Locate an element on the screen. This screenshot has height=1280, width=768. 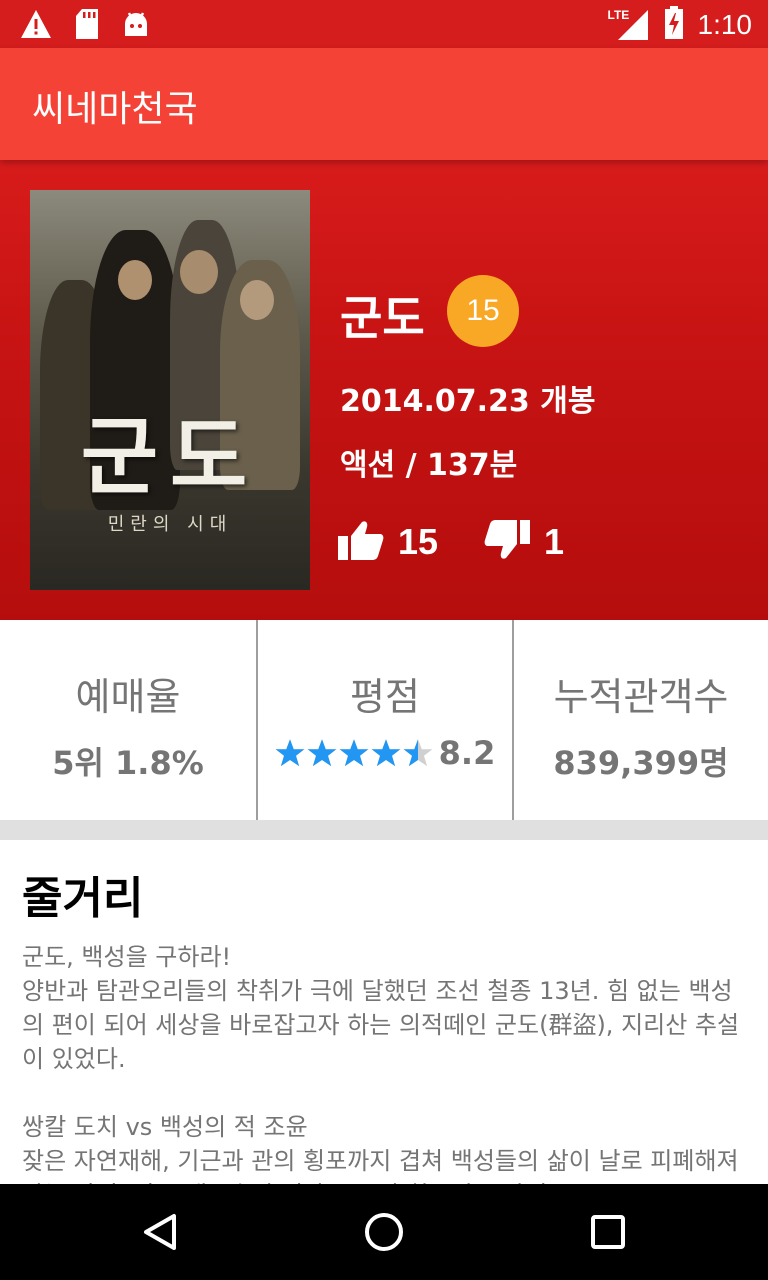
dislike-count: 1 is located at coordinates (554, 541).